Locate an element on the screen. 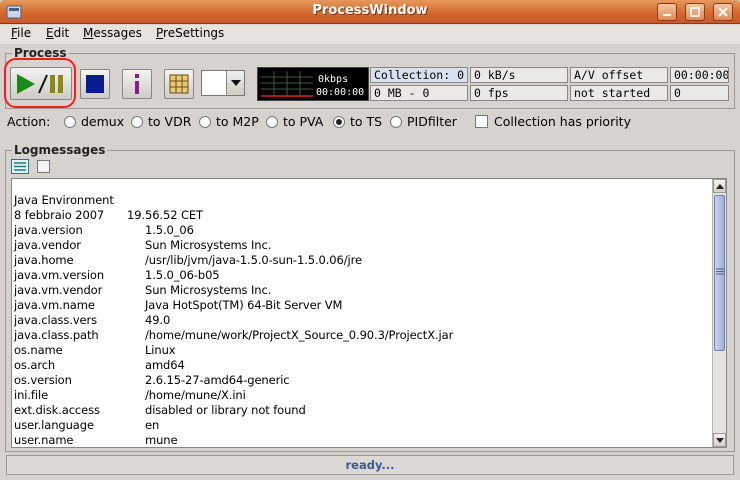 This screenshot has height=480, width=740. monitor-rate: 0kbps is located at coordinates (333, 79).